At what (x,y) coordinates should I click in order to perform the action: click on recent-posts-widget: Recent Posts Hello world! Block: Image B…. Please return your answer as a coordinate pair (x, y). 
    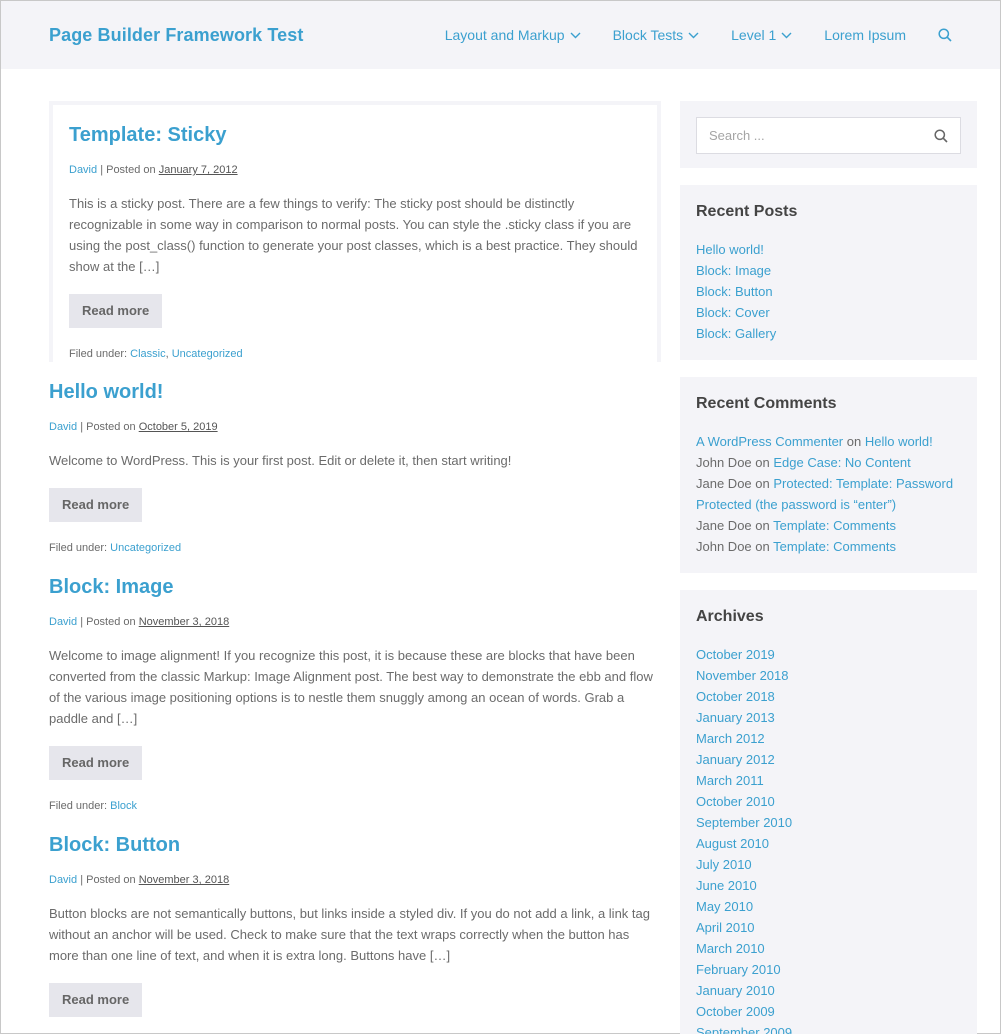
    Looking at the image, I should click on (828, 272).